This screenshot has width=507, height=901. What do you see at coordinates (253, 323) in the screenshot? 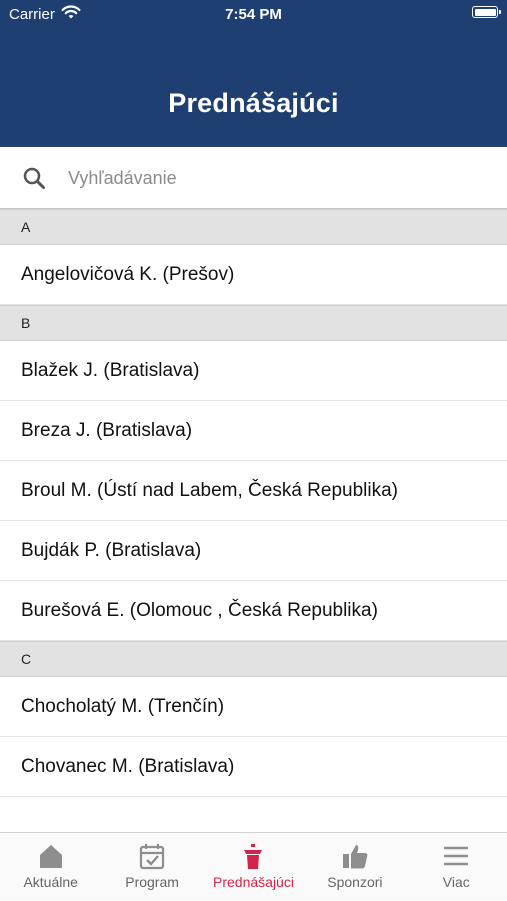
I see `section-header: B` at bounding box center [253, 323].